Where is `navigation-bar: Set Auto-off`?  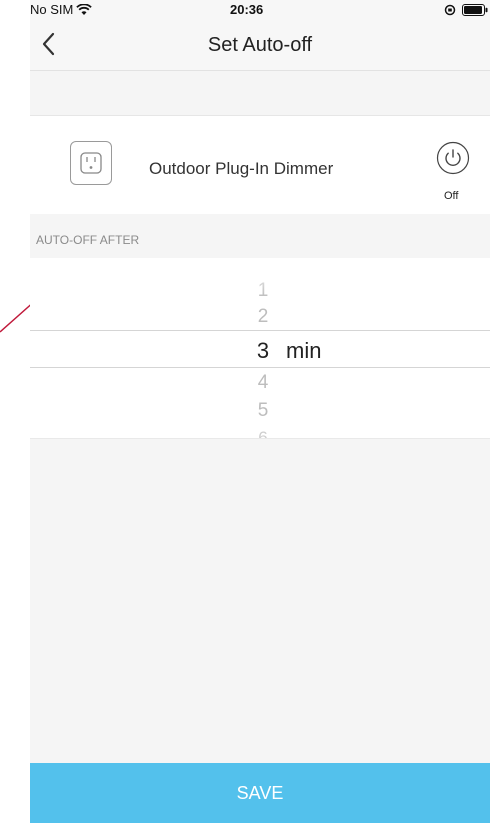
navigation-bar: Set Auto-off is located at coordinates (260, 45).